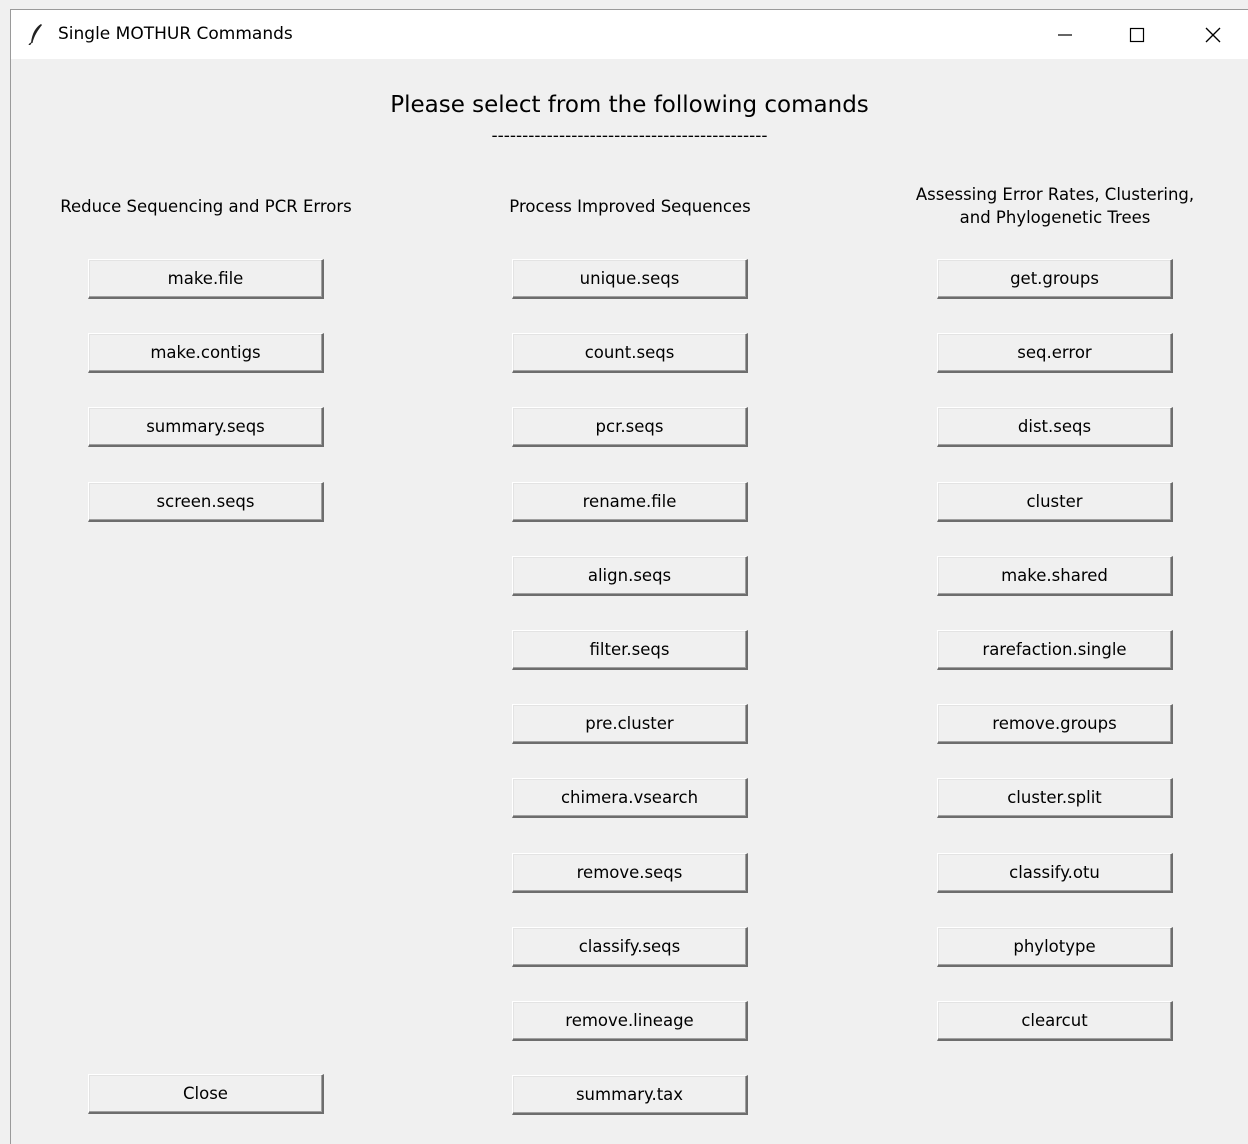  What do you see at coordinates (1055, 427) in the screenshot?
I see `command-button-dist-seqs: dist.seqs` at bounding box center [1055, 427].